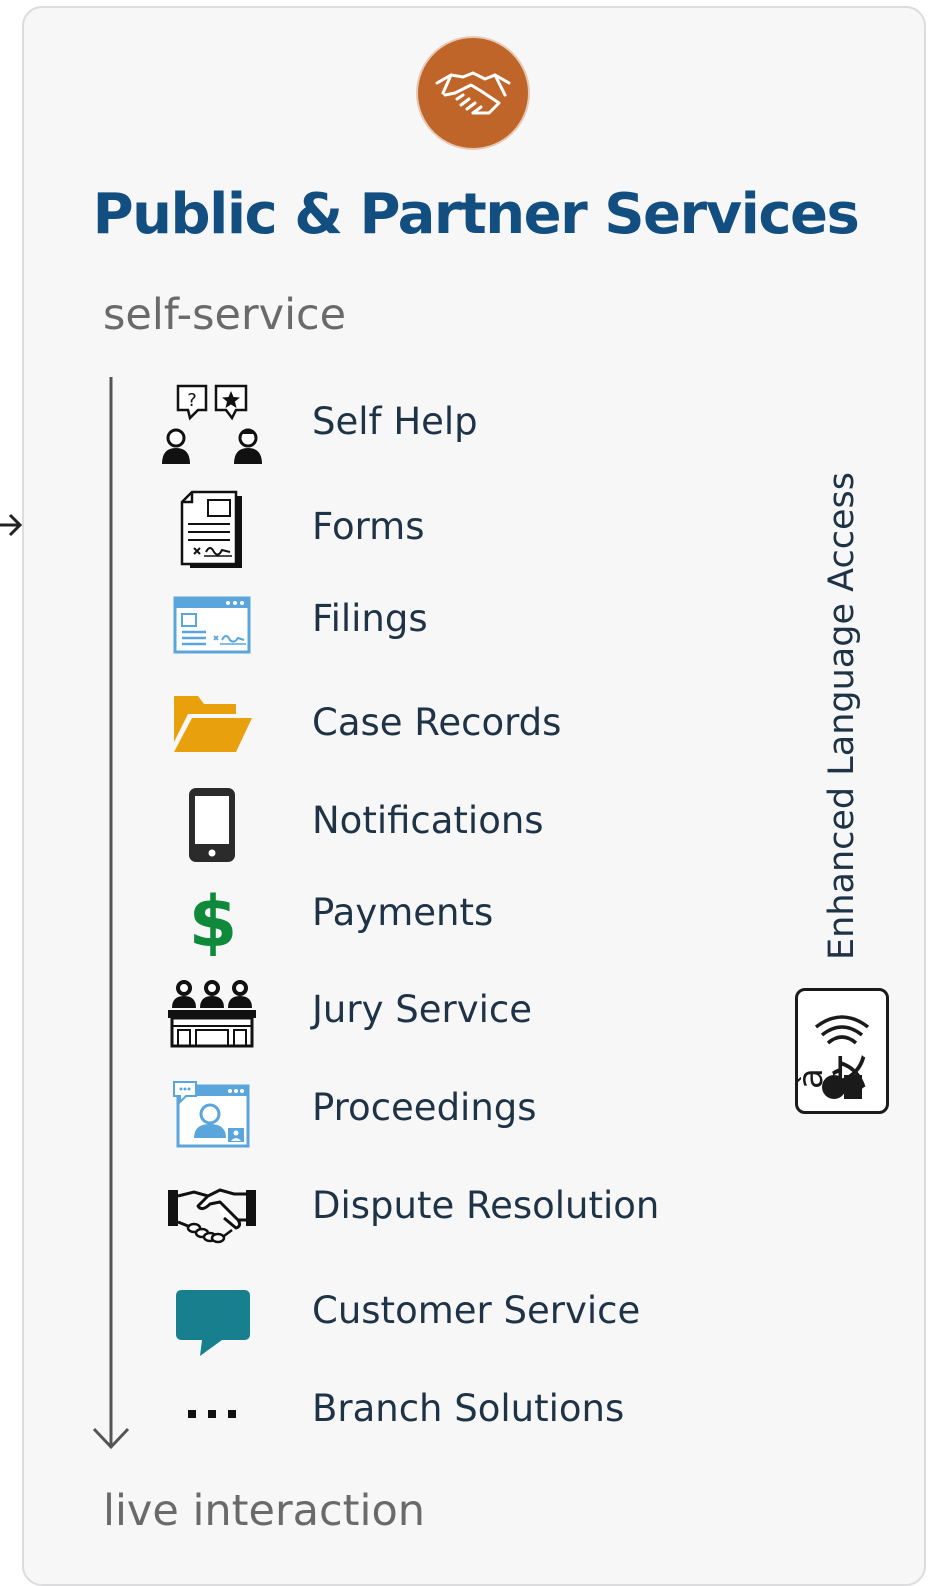 The width and height of the screenshot is (951, 1586). Describe the element at coordinates (368, 526) in the screenshot. I see `item-label-forms: Forms` at that location.